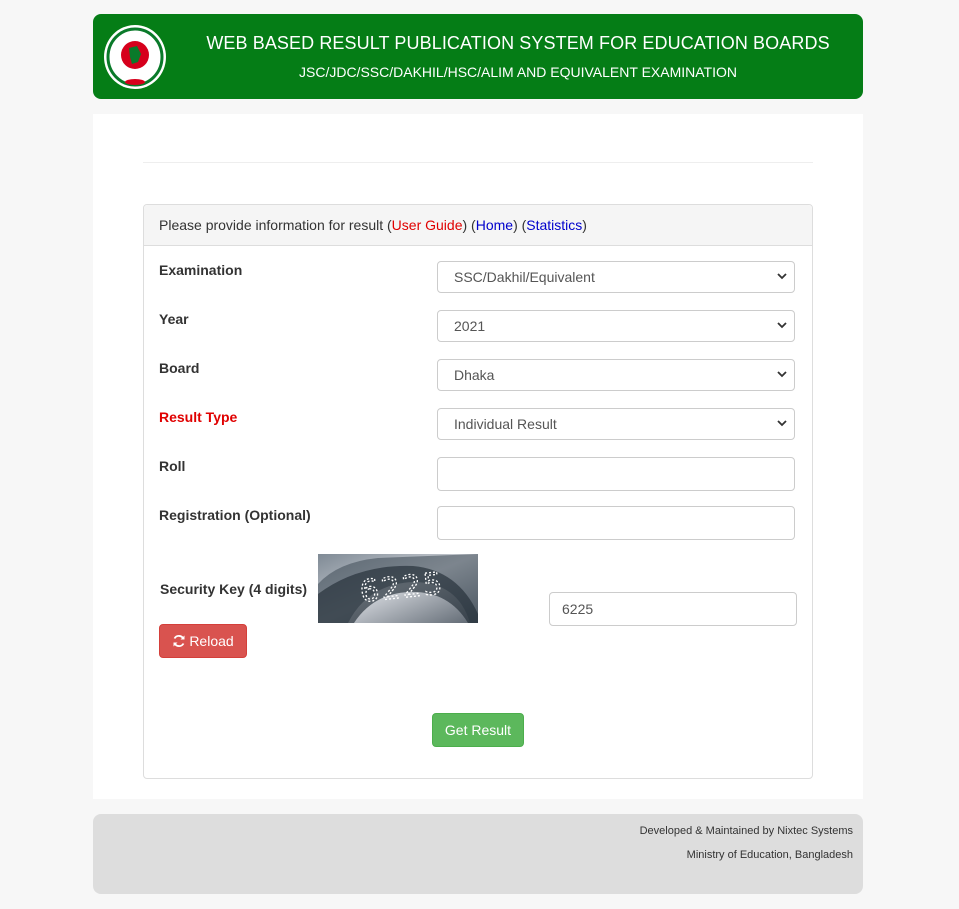 Image resolution: width=959 pixels, height=909 pixels. Describe the element at coordinates (746, 831) in the screenshot. I see `footer-developer-text: Developed & Maintained by Nixtec Systems` at that location.